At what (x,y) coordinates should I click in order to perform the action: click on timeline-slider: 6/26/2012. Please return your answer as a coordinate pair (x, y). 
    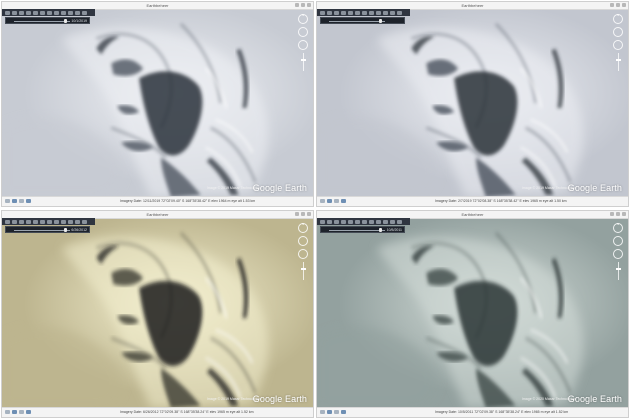
    Looking at the image, I should click on (47, 229).